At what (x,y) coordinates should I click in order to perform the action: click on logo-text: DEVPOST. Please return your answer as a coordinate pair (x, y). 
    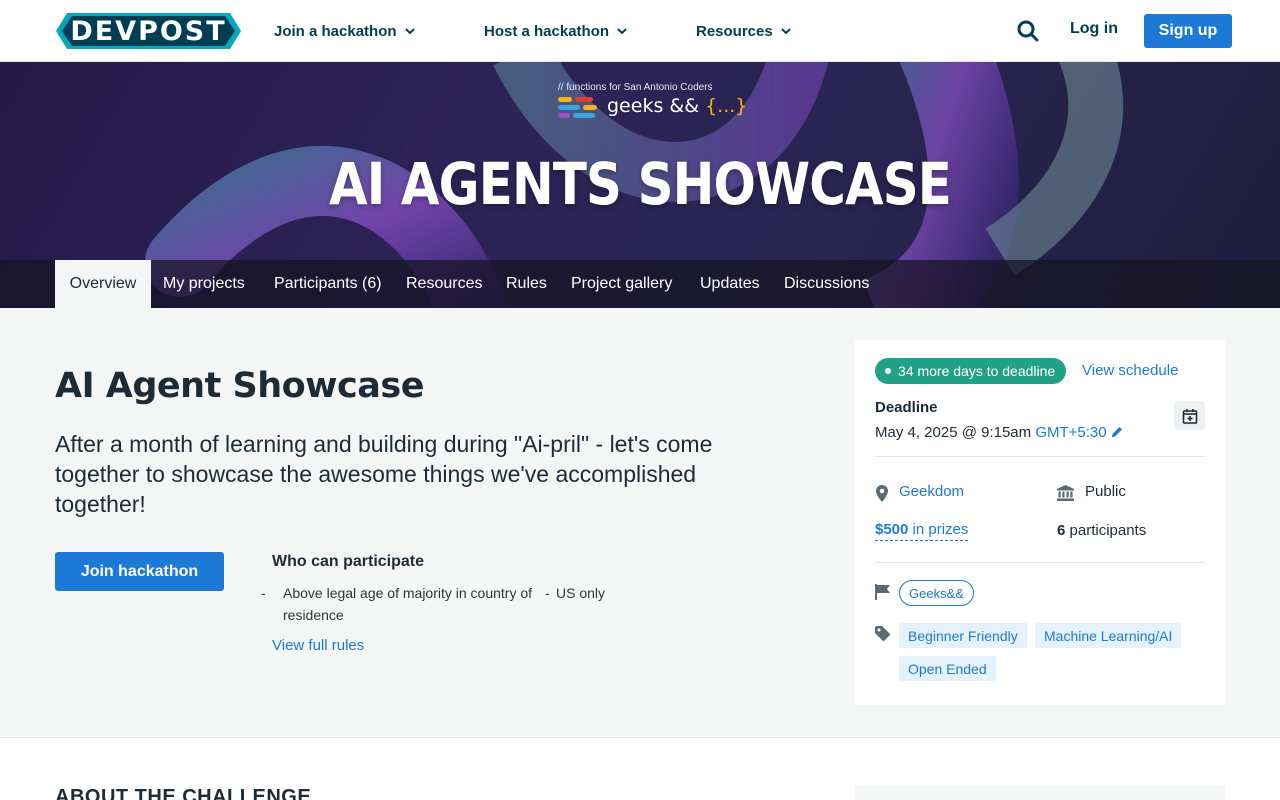
    Looking at the image, I should click on (148, 31).